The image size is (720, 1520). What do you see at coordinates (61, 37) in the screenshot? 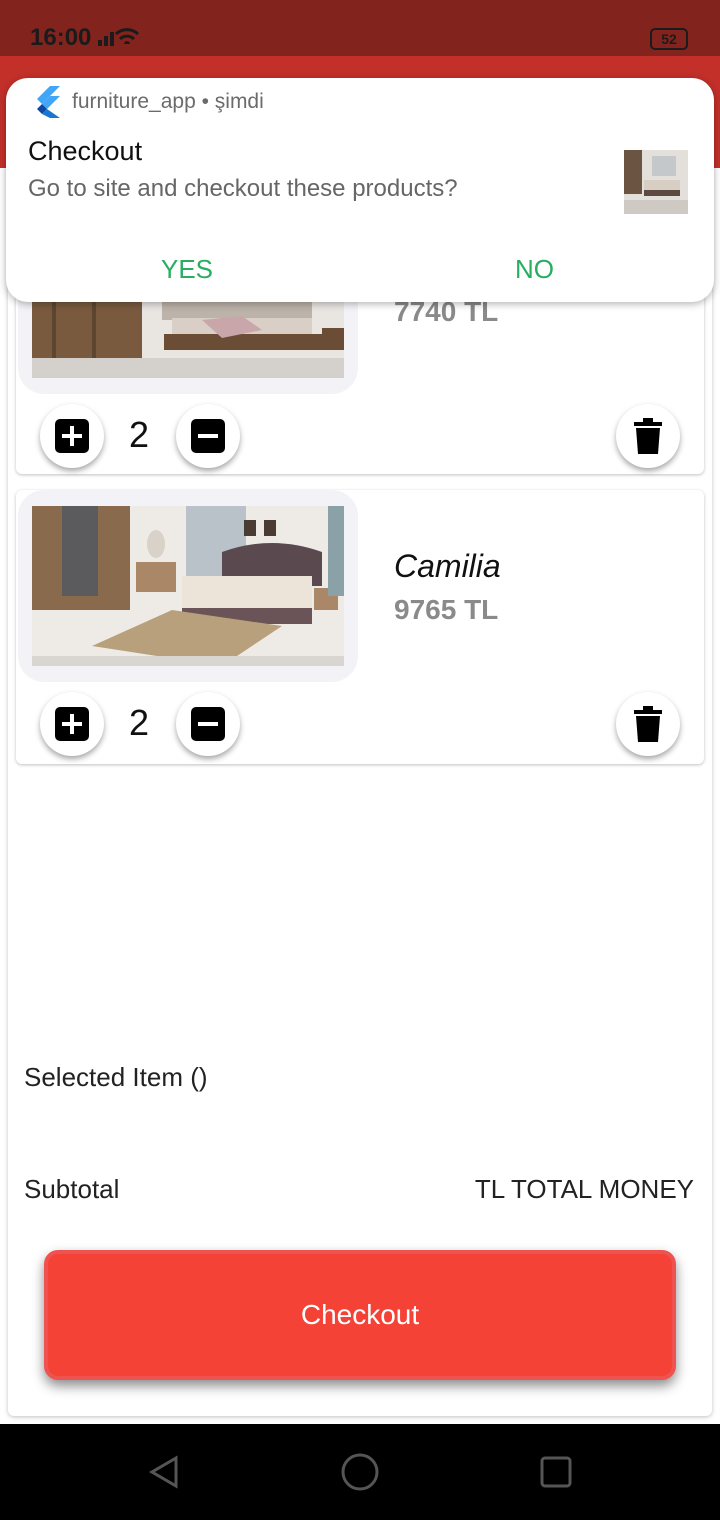
I see `status-time: 16:00` at bounding box center [61, 37].